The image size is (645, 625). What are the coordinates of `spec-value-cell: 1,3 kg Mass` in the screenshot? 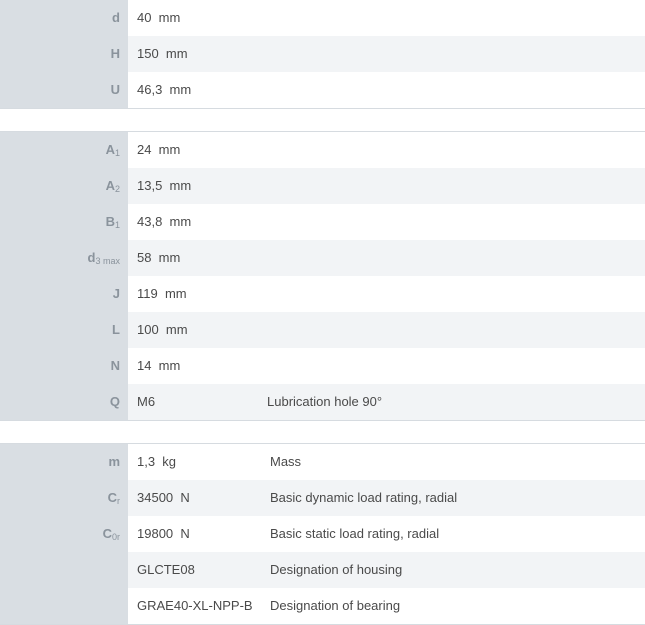 It's located at (386, 462).